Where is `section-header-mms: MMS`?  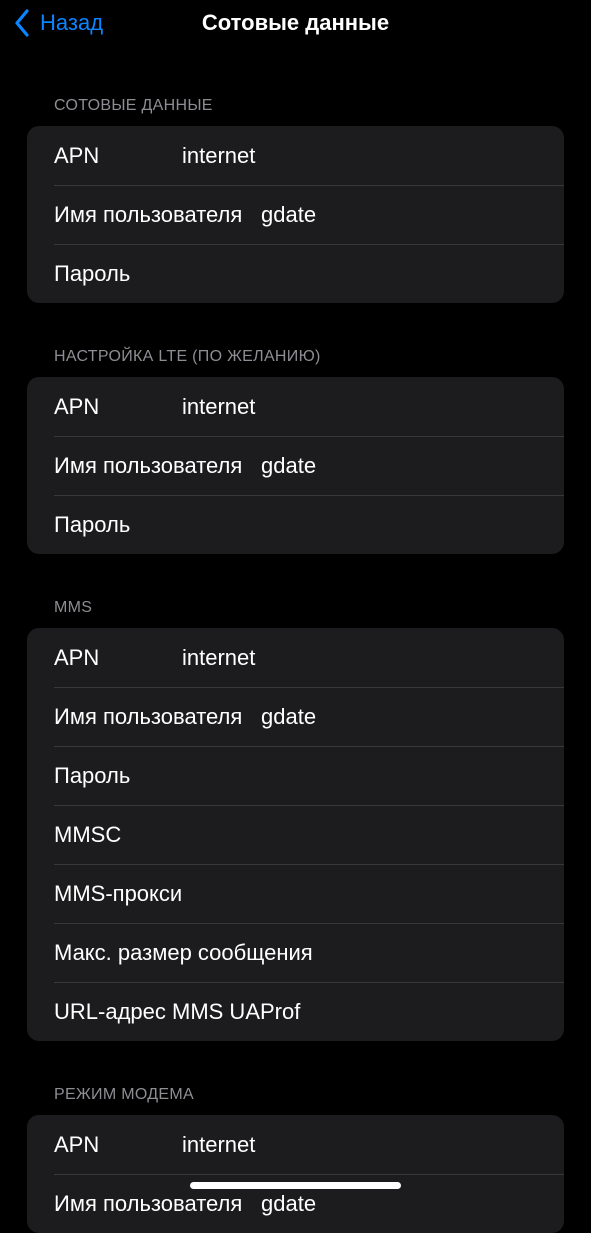
section-header-mms: MMS is located at coordinates (73, 607).